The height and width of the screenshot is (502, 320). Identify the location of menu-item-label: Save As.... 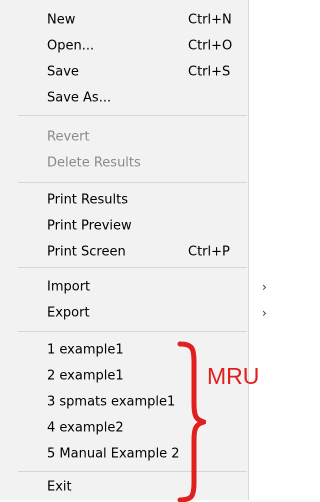
(79, 98).